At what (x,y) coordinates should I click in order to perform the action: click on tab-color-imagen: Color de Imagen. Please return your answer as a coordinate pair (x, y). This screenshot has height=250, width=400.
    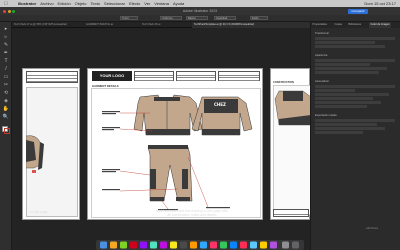
    Looking at the image, I should click on (380, 25).